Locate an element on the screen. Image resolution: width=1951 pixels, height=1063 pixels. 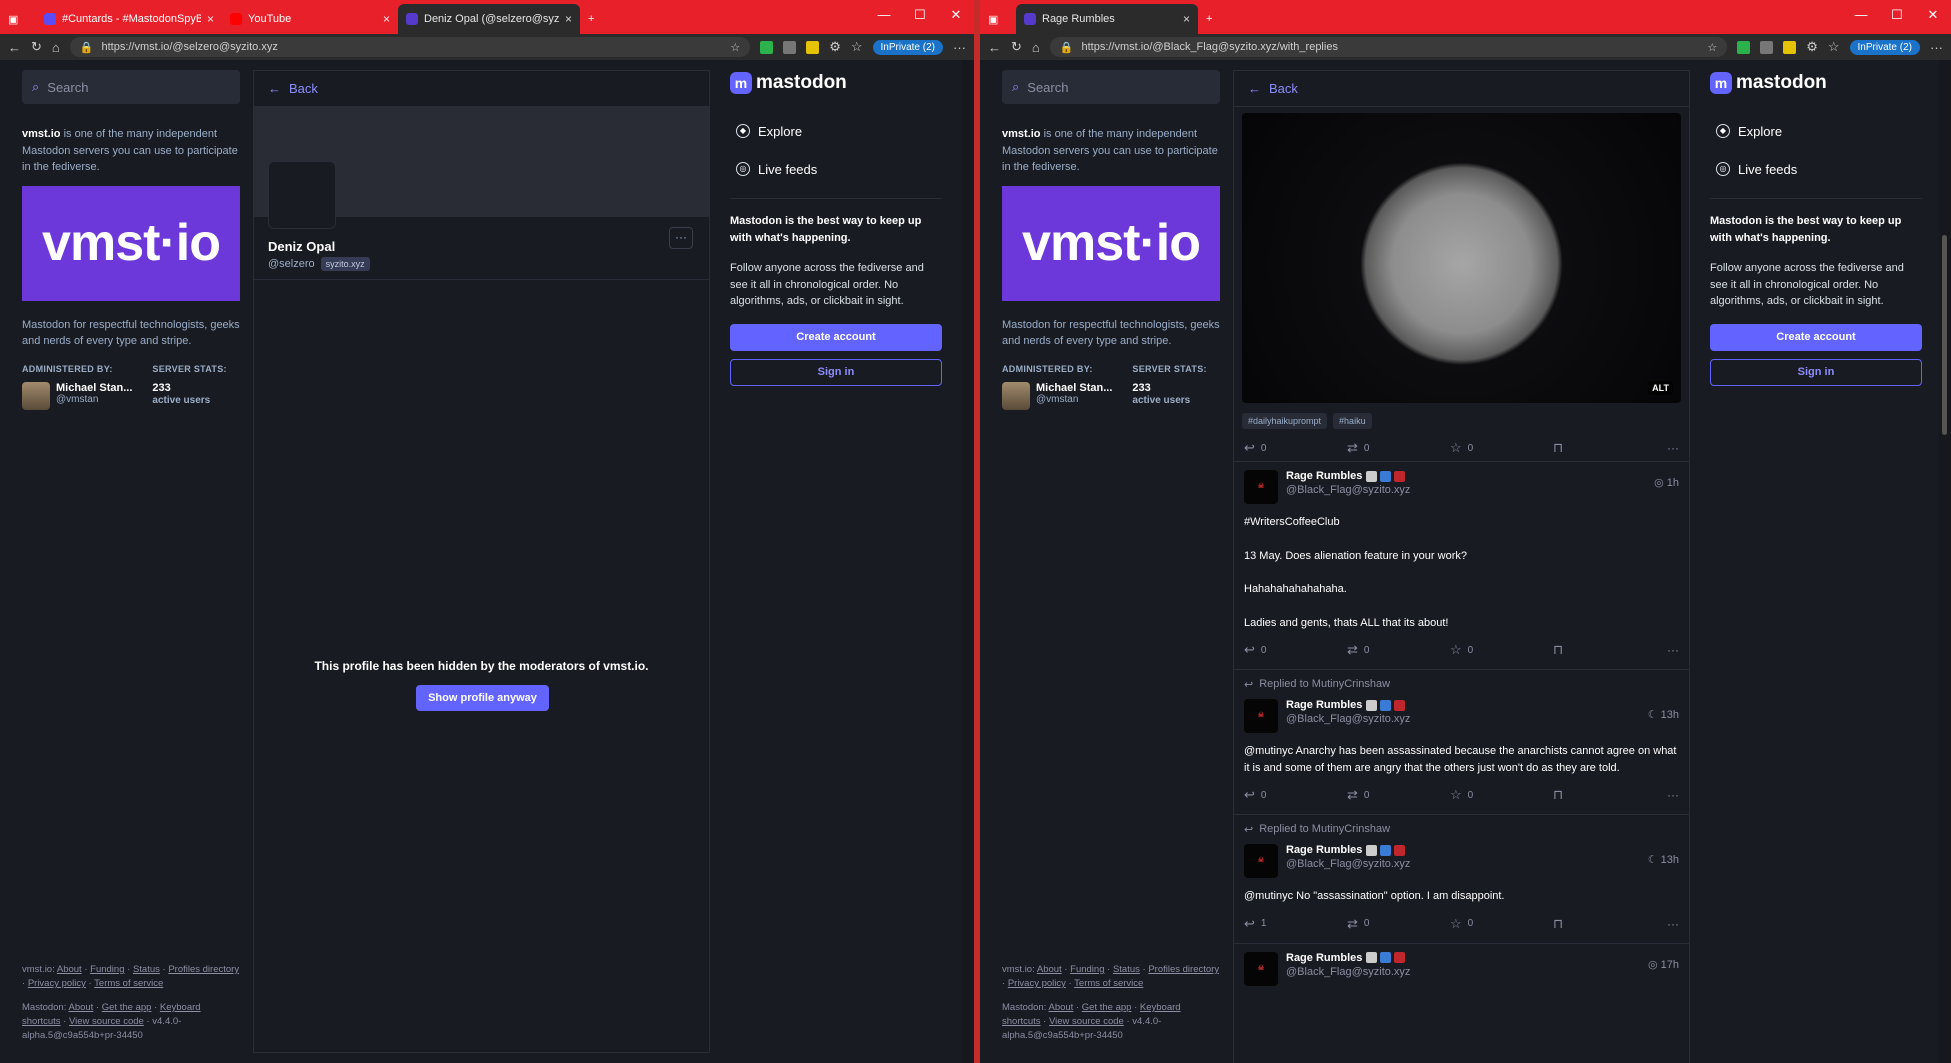
inprivate-badge: InPrivate (2) is located at coordinates (1884, 47).